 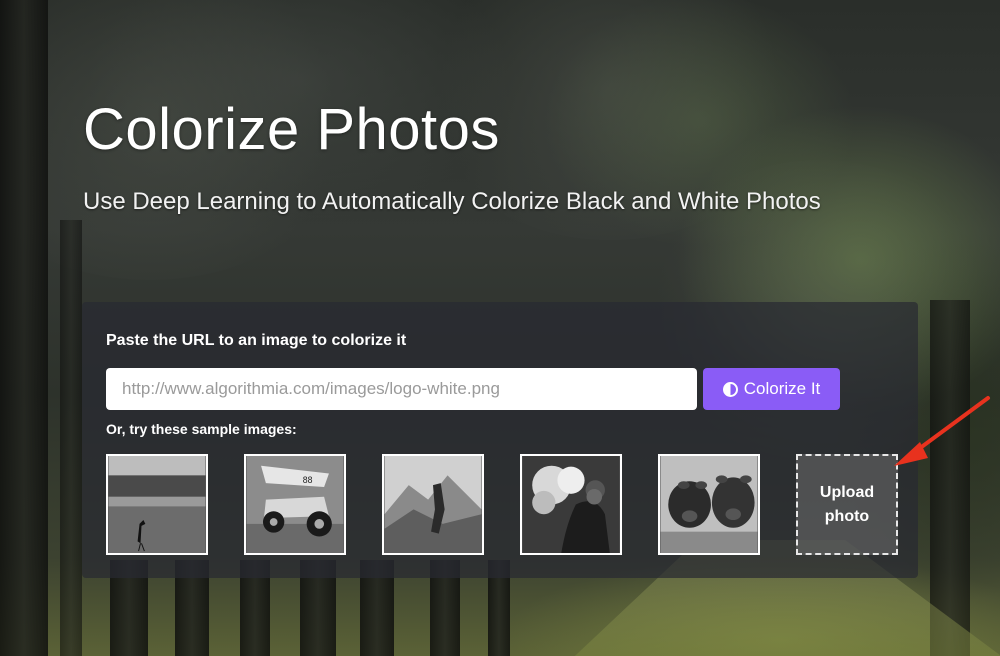 I want to click on half-circle-icon, so click(x=730, y=389).